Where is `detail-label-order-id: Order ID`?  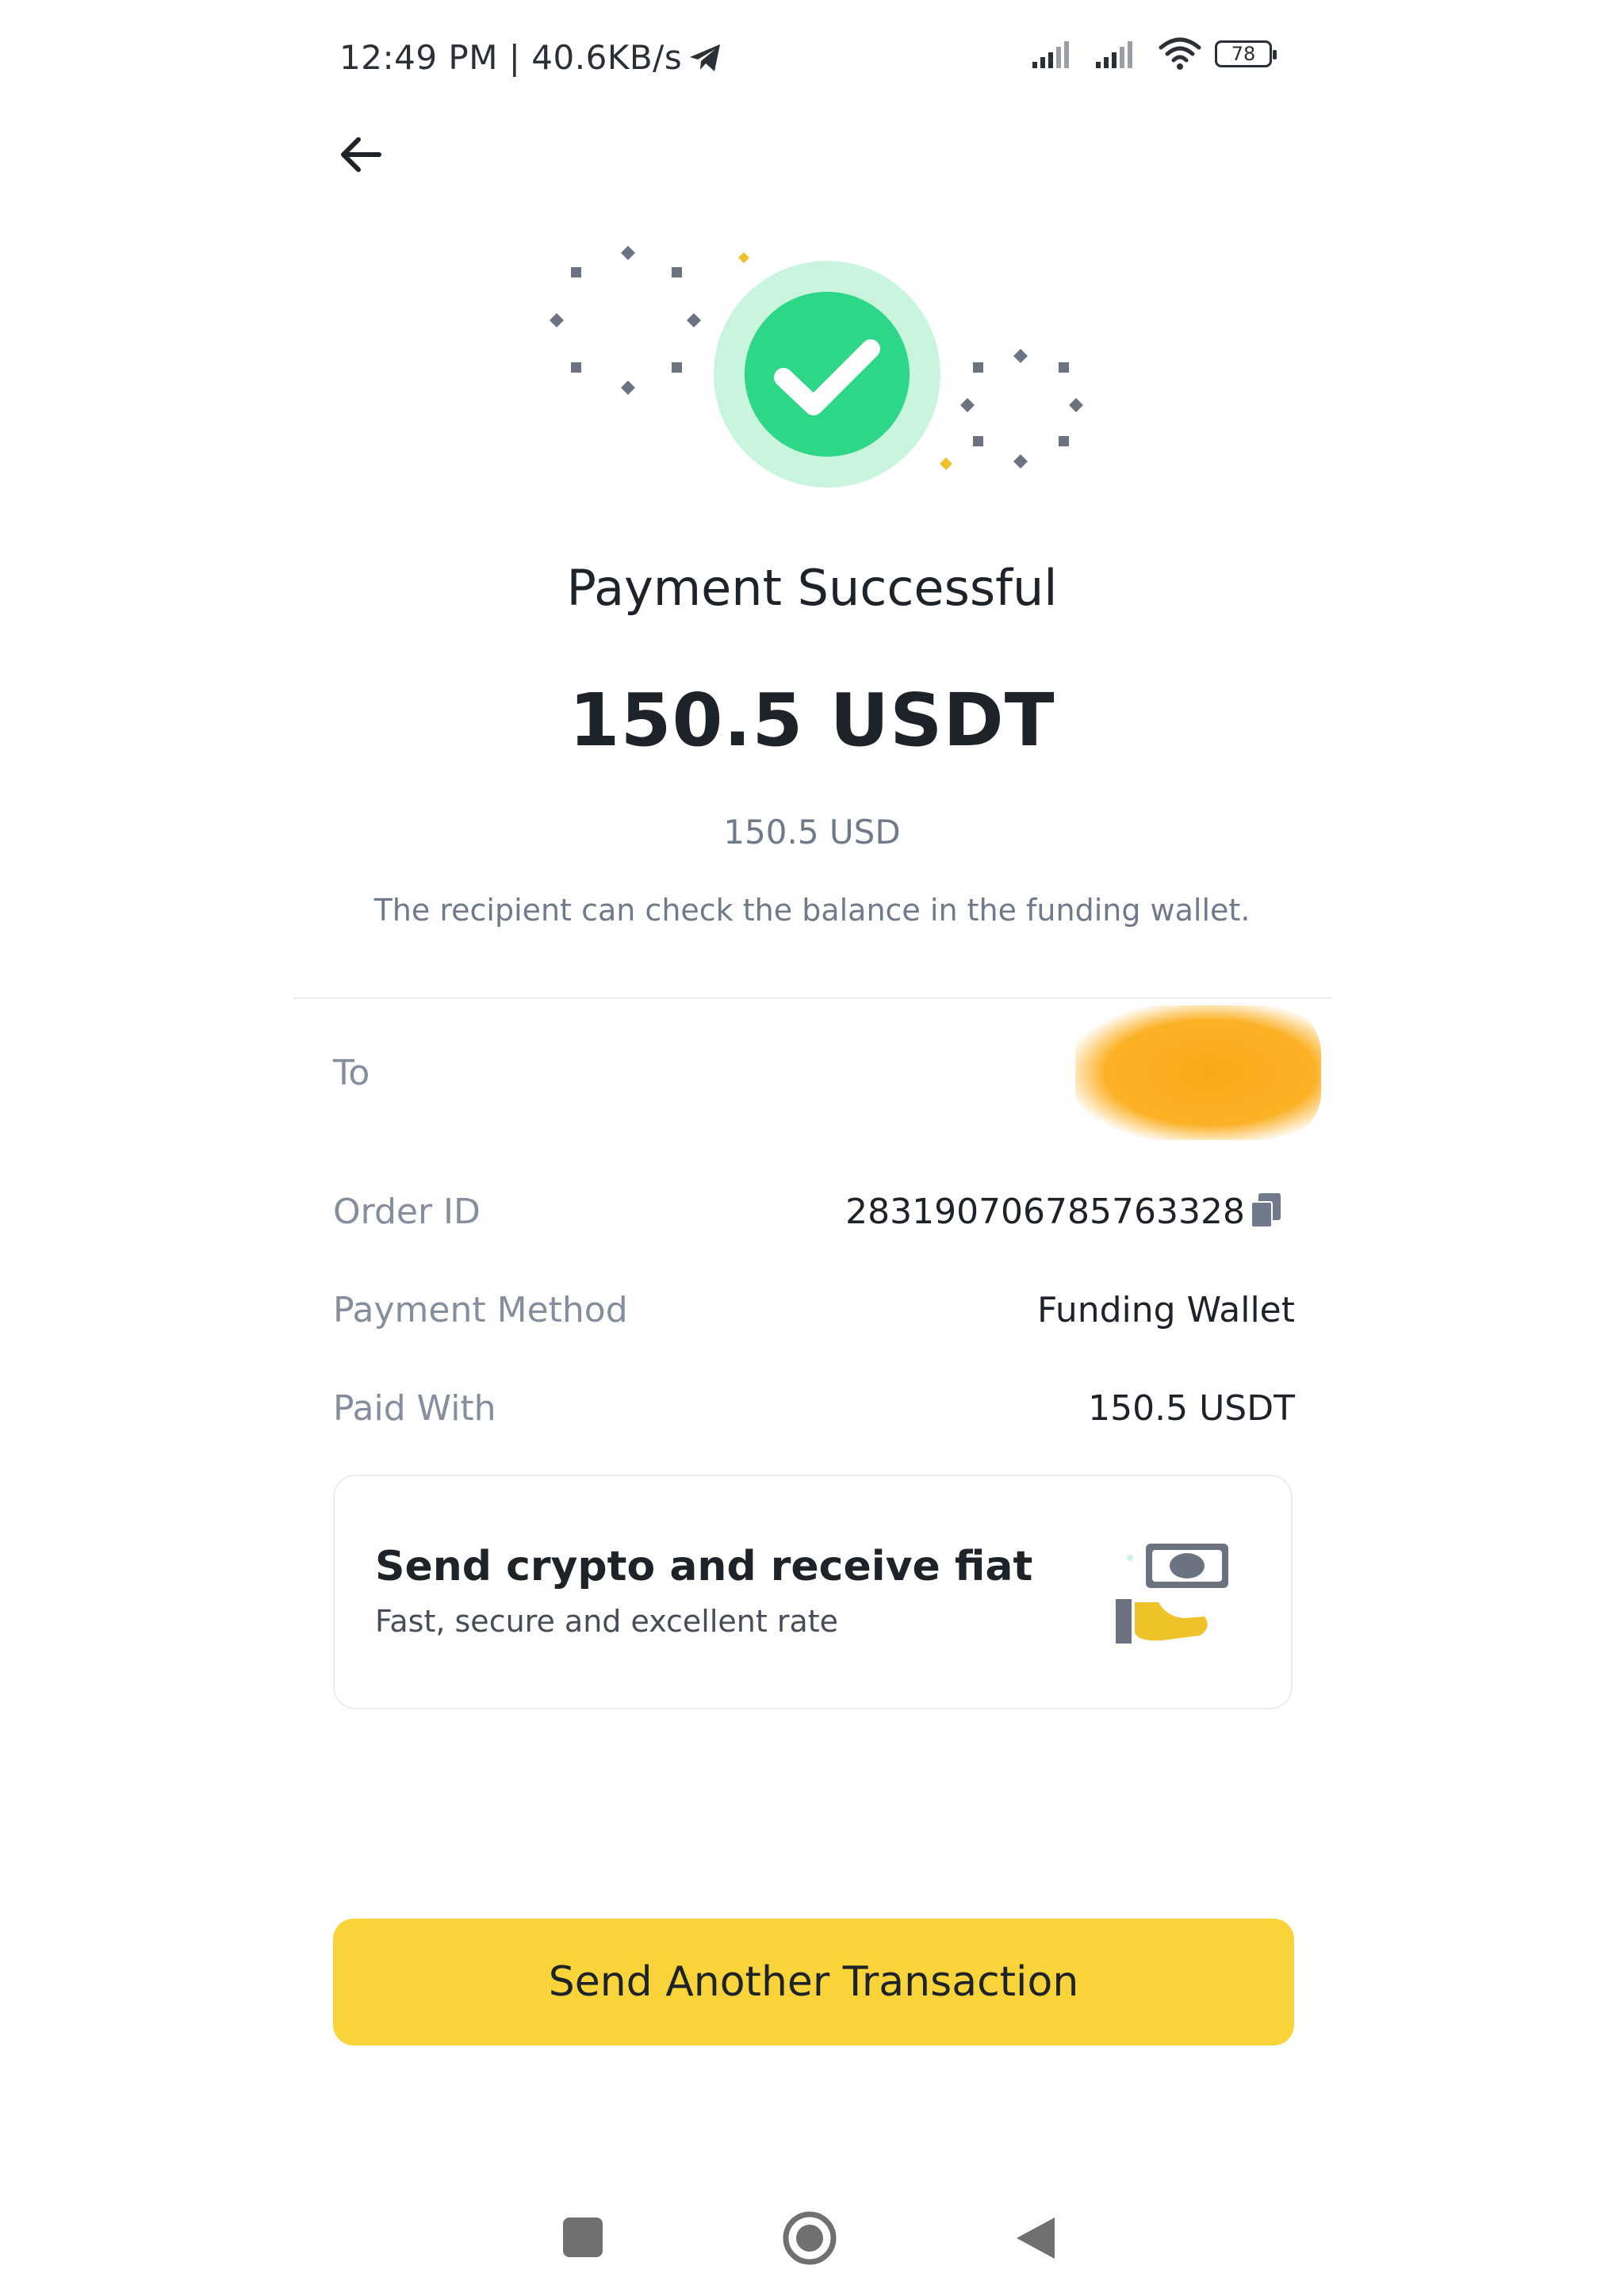 detail-label-order-id: Order ID is located at coordinates (407, 1212).